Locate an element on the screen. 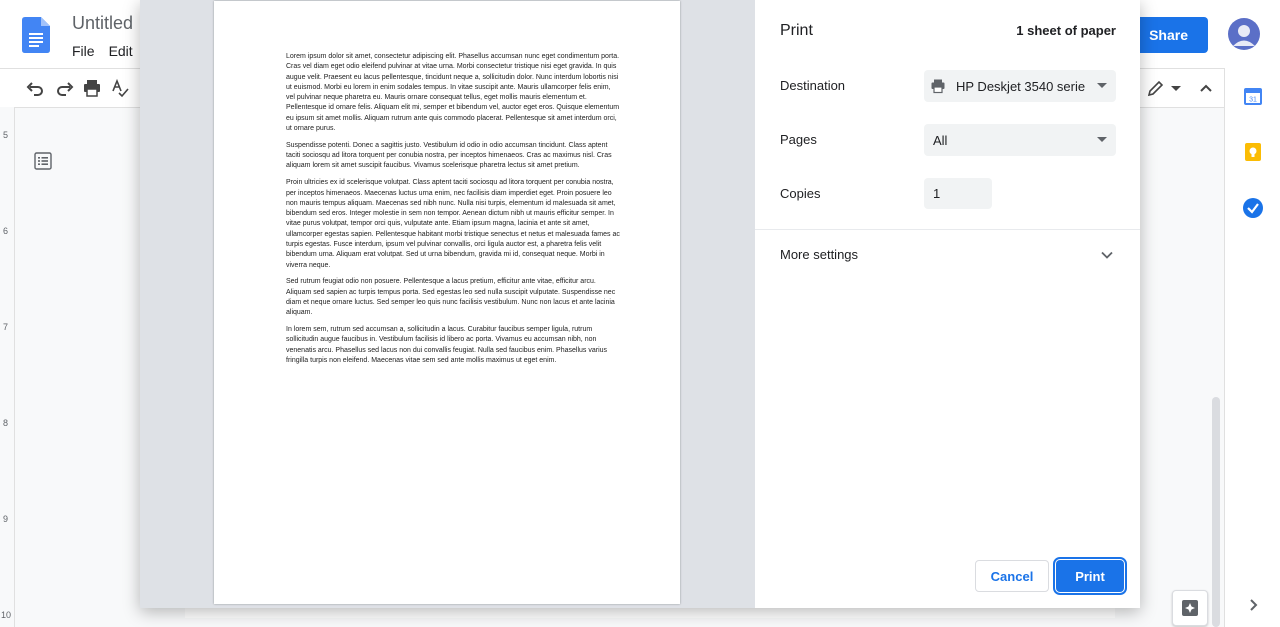 This screenshot has width=1280, height=627. account-icon is located at coordinates (1244, 35).